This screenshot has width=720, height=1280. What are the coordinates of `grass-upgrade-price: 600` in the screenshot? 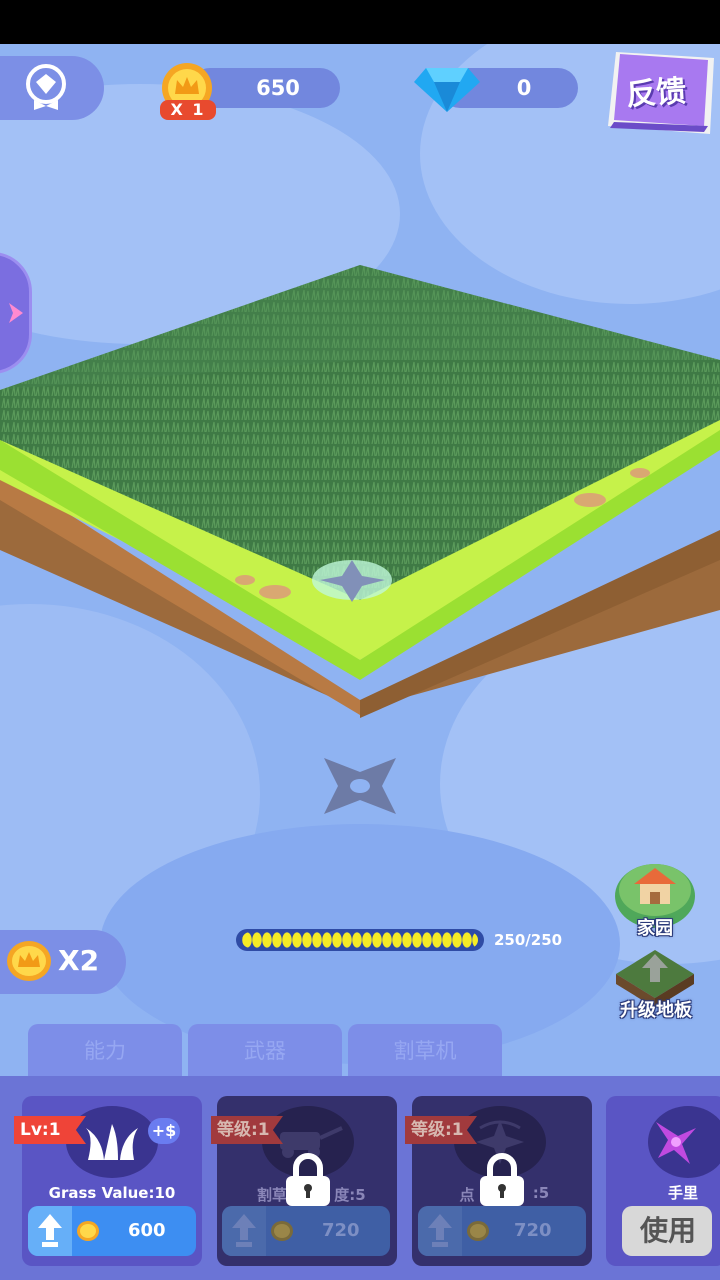 It's located at (147, 1230).